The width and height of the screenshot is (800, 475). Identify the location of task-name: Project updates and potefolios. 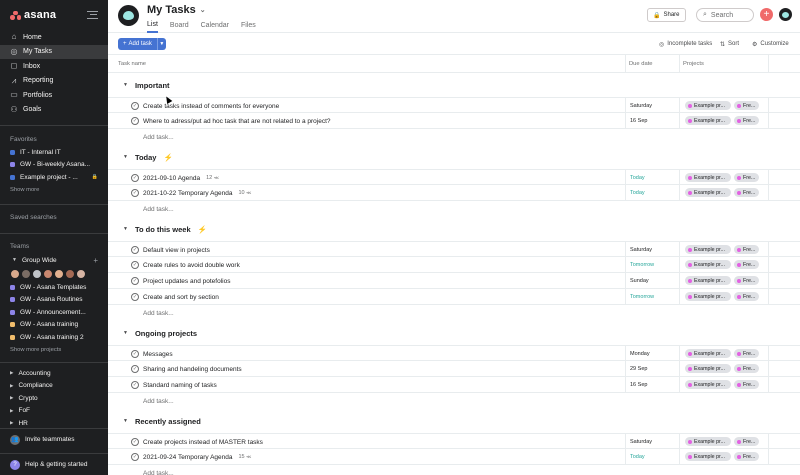
(186, 281).